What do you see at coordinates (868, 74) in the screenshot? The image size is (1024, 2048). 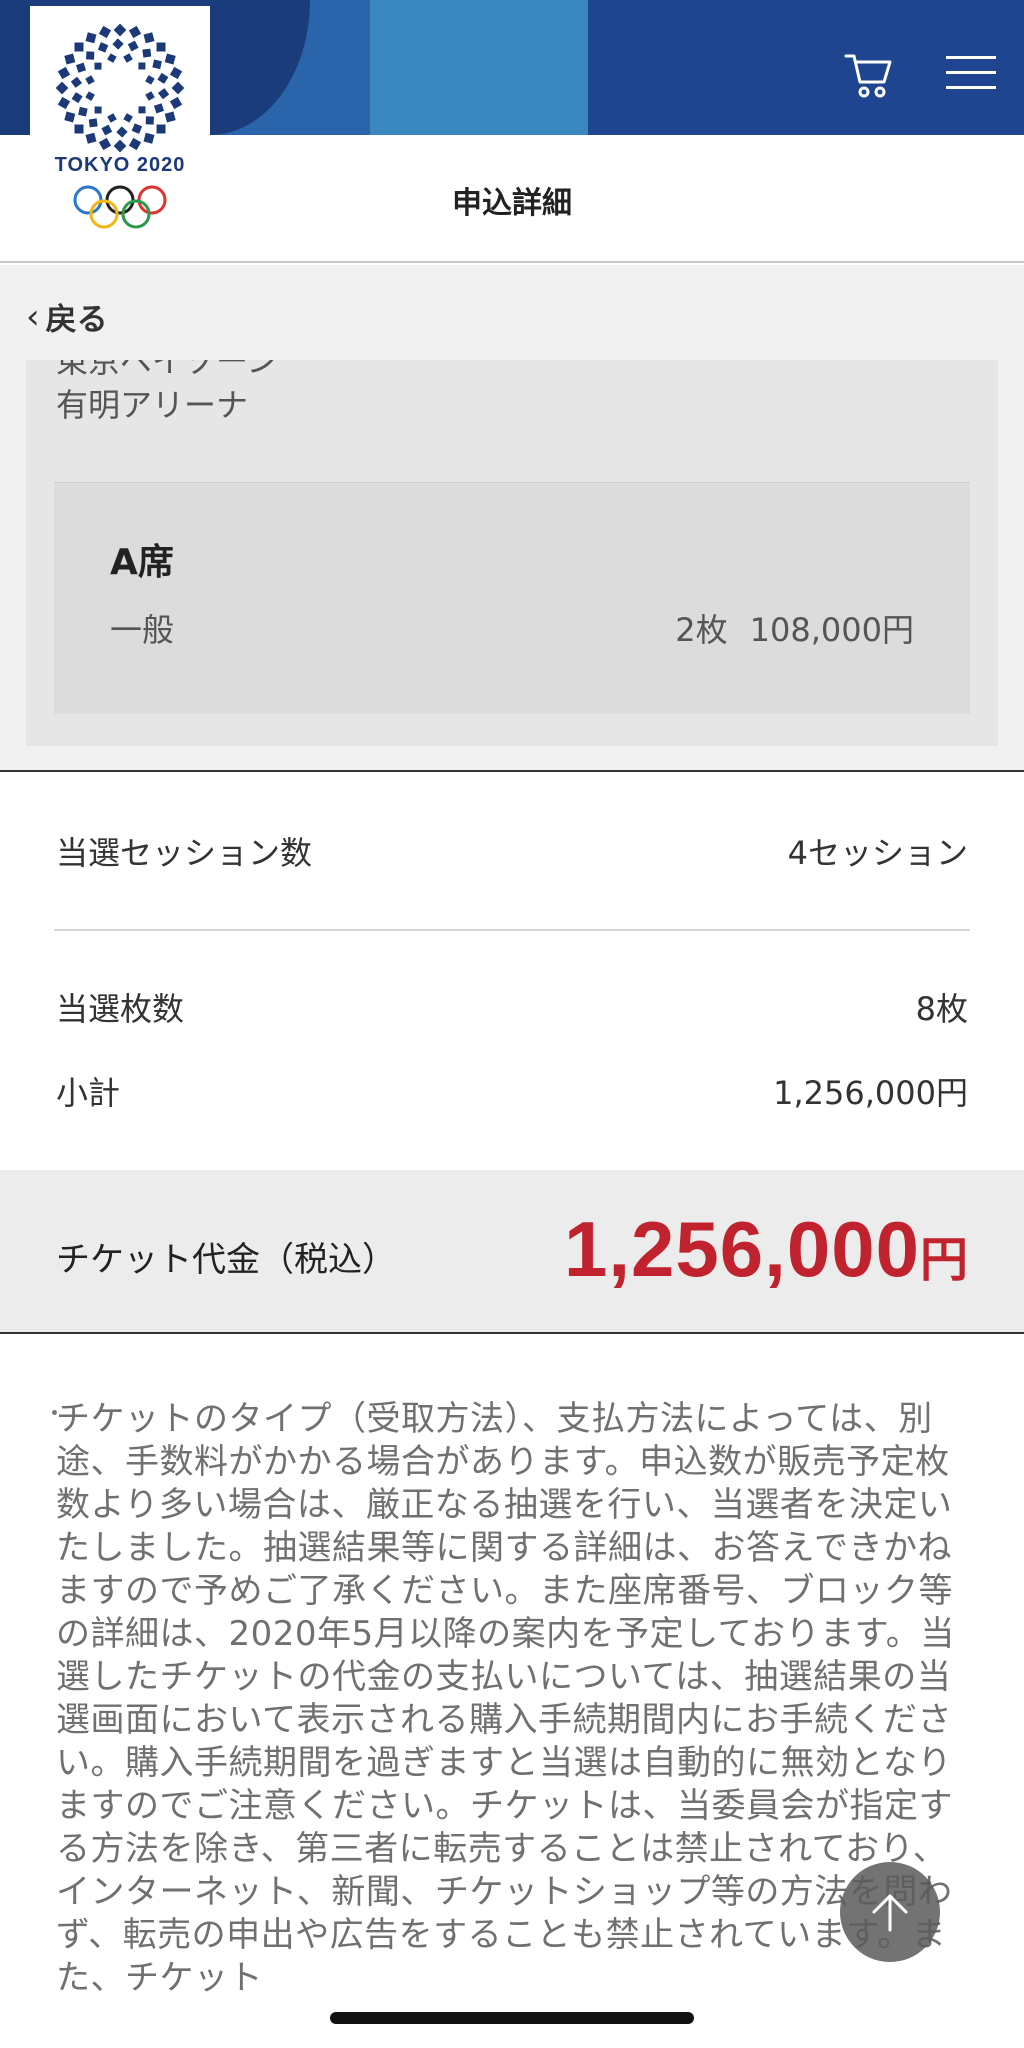 I see `cart-icon` at bounding box center [868, 74].